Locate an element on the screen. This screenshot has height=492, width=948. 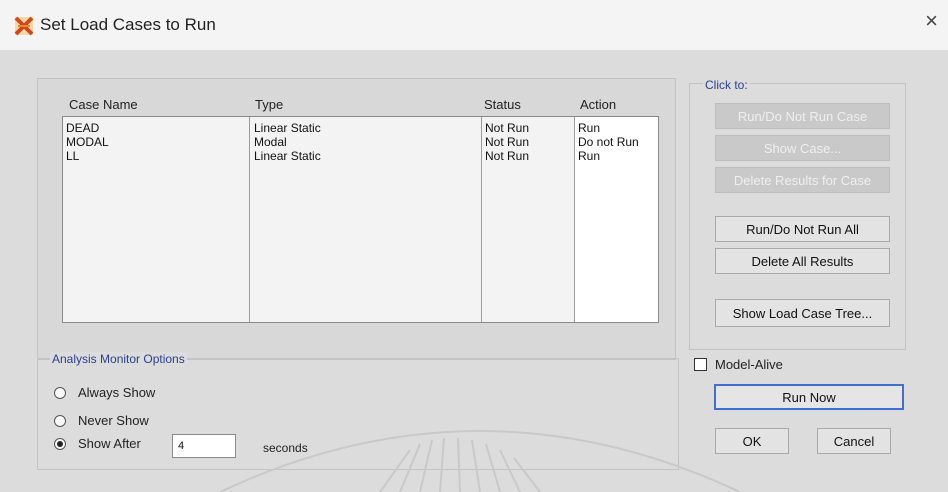
always-show-radio is located at coordinates (60, 393).